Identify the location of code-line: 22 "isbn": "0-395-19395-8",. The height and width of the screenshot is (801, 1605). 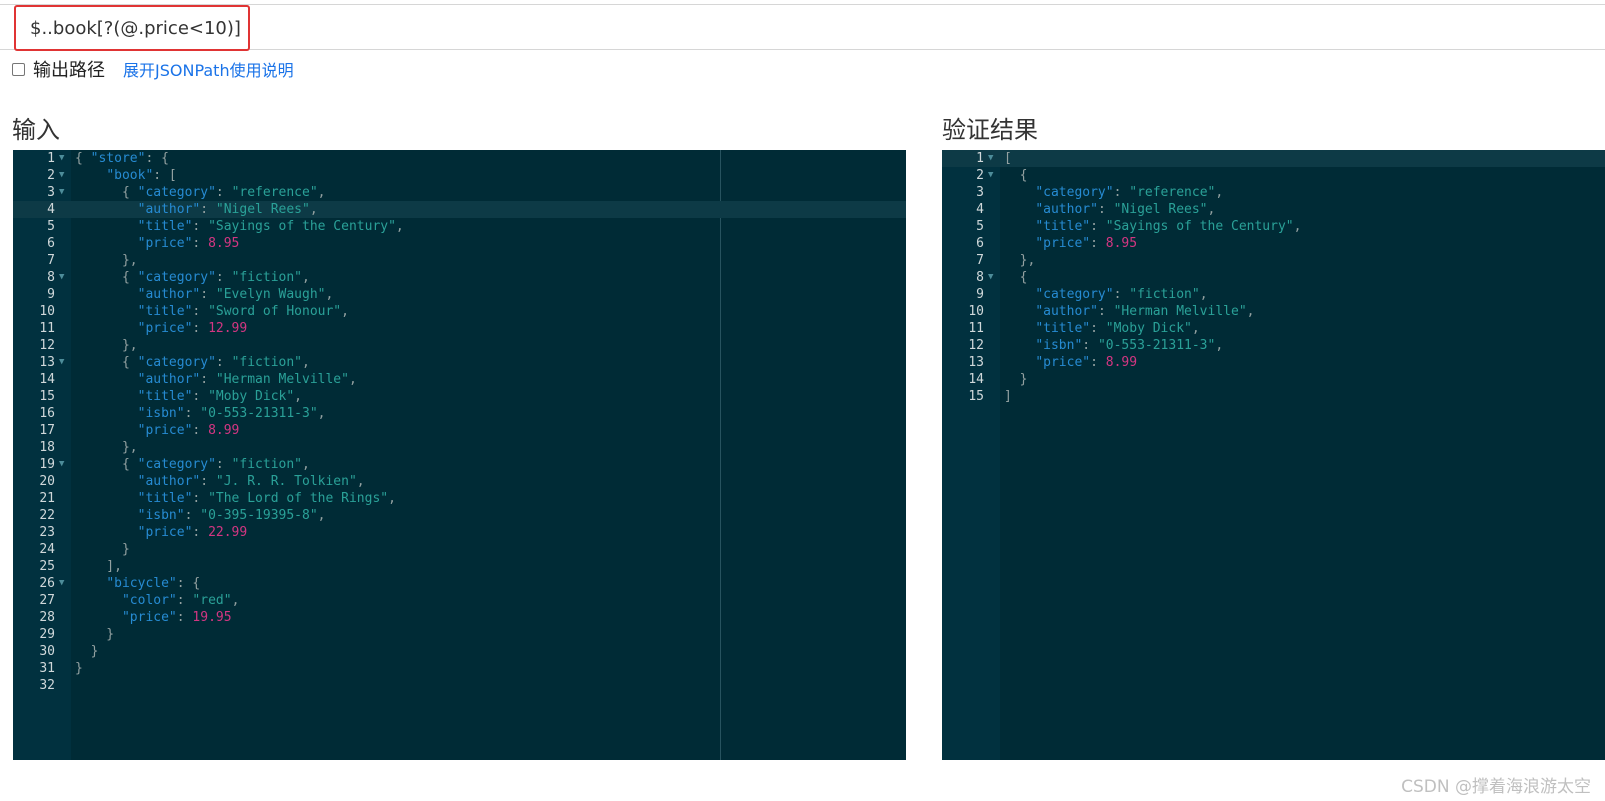
(459, 515).